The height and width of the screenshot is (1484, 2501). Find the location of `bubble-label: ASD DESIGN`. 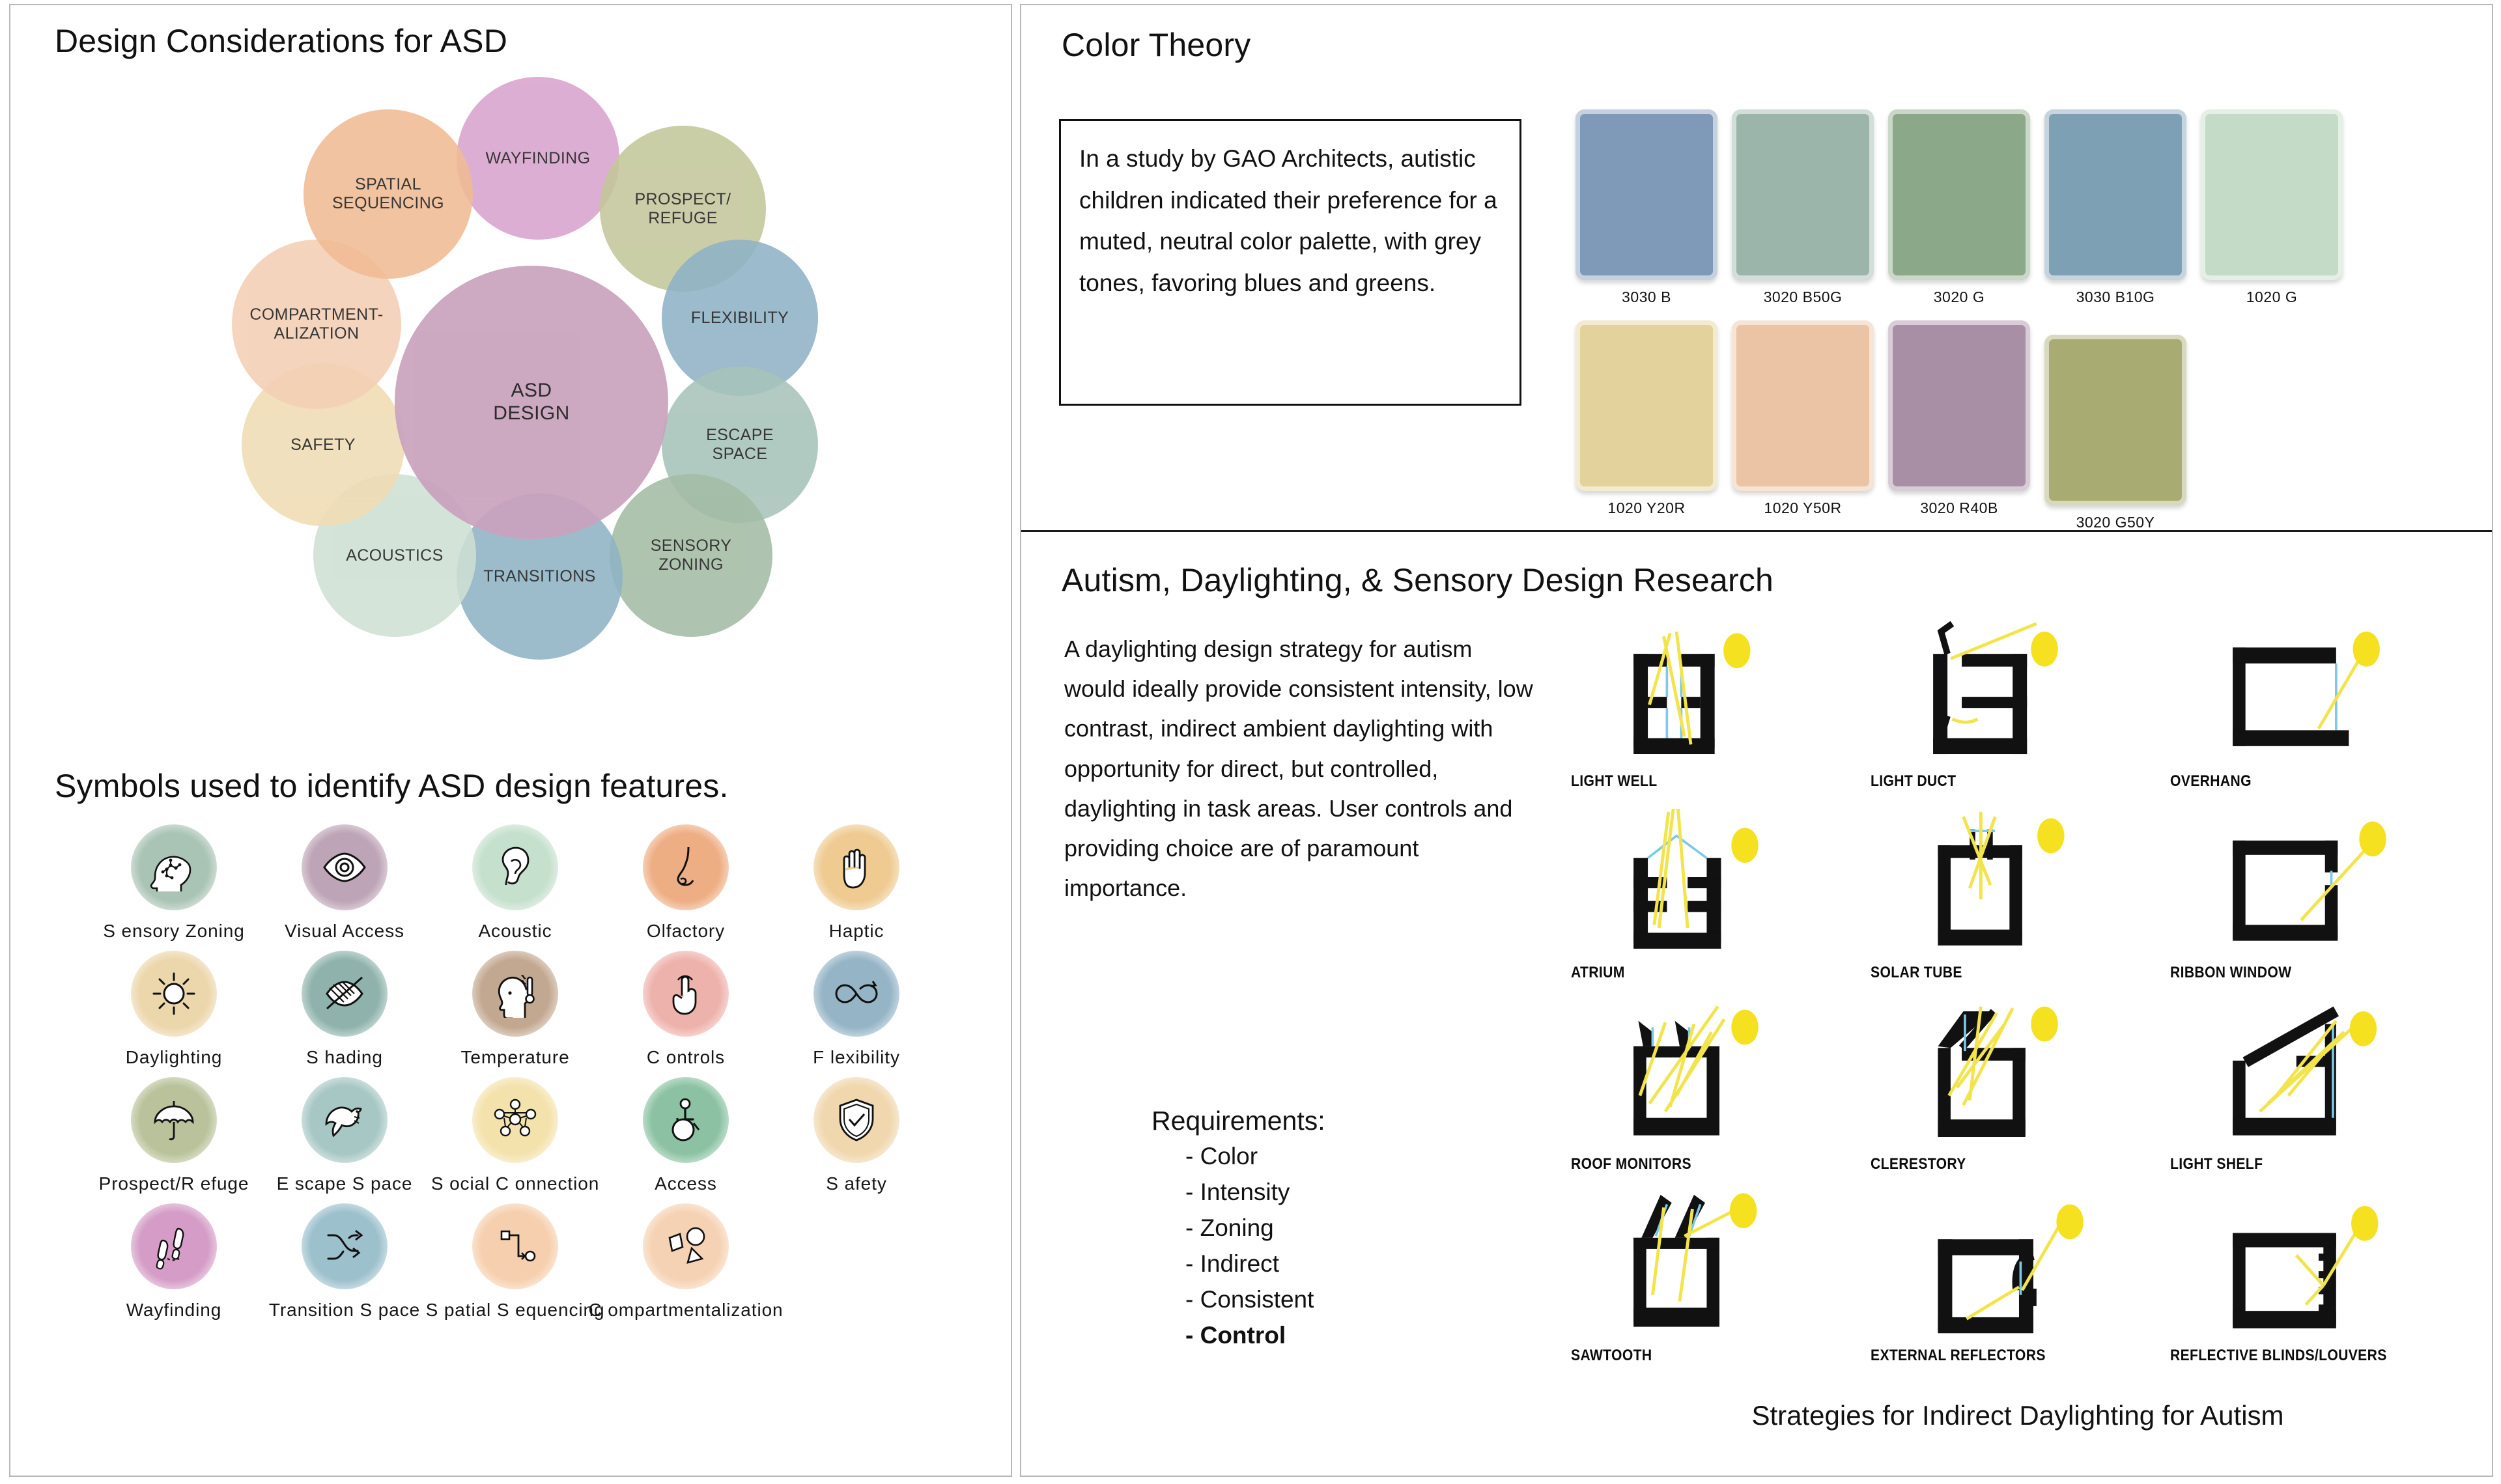

bubble-label: ASD DESIGN is located at coordinates (531, 402).